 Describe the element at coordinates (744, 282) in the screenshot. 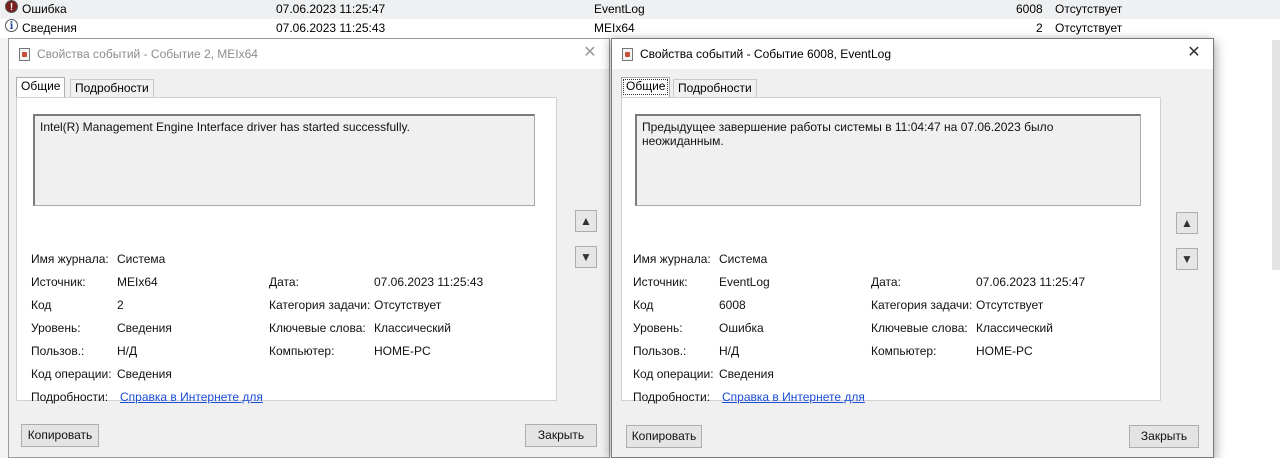

I see `source-value: EventLog` at that location.